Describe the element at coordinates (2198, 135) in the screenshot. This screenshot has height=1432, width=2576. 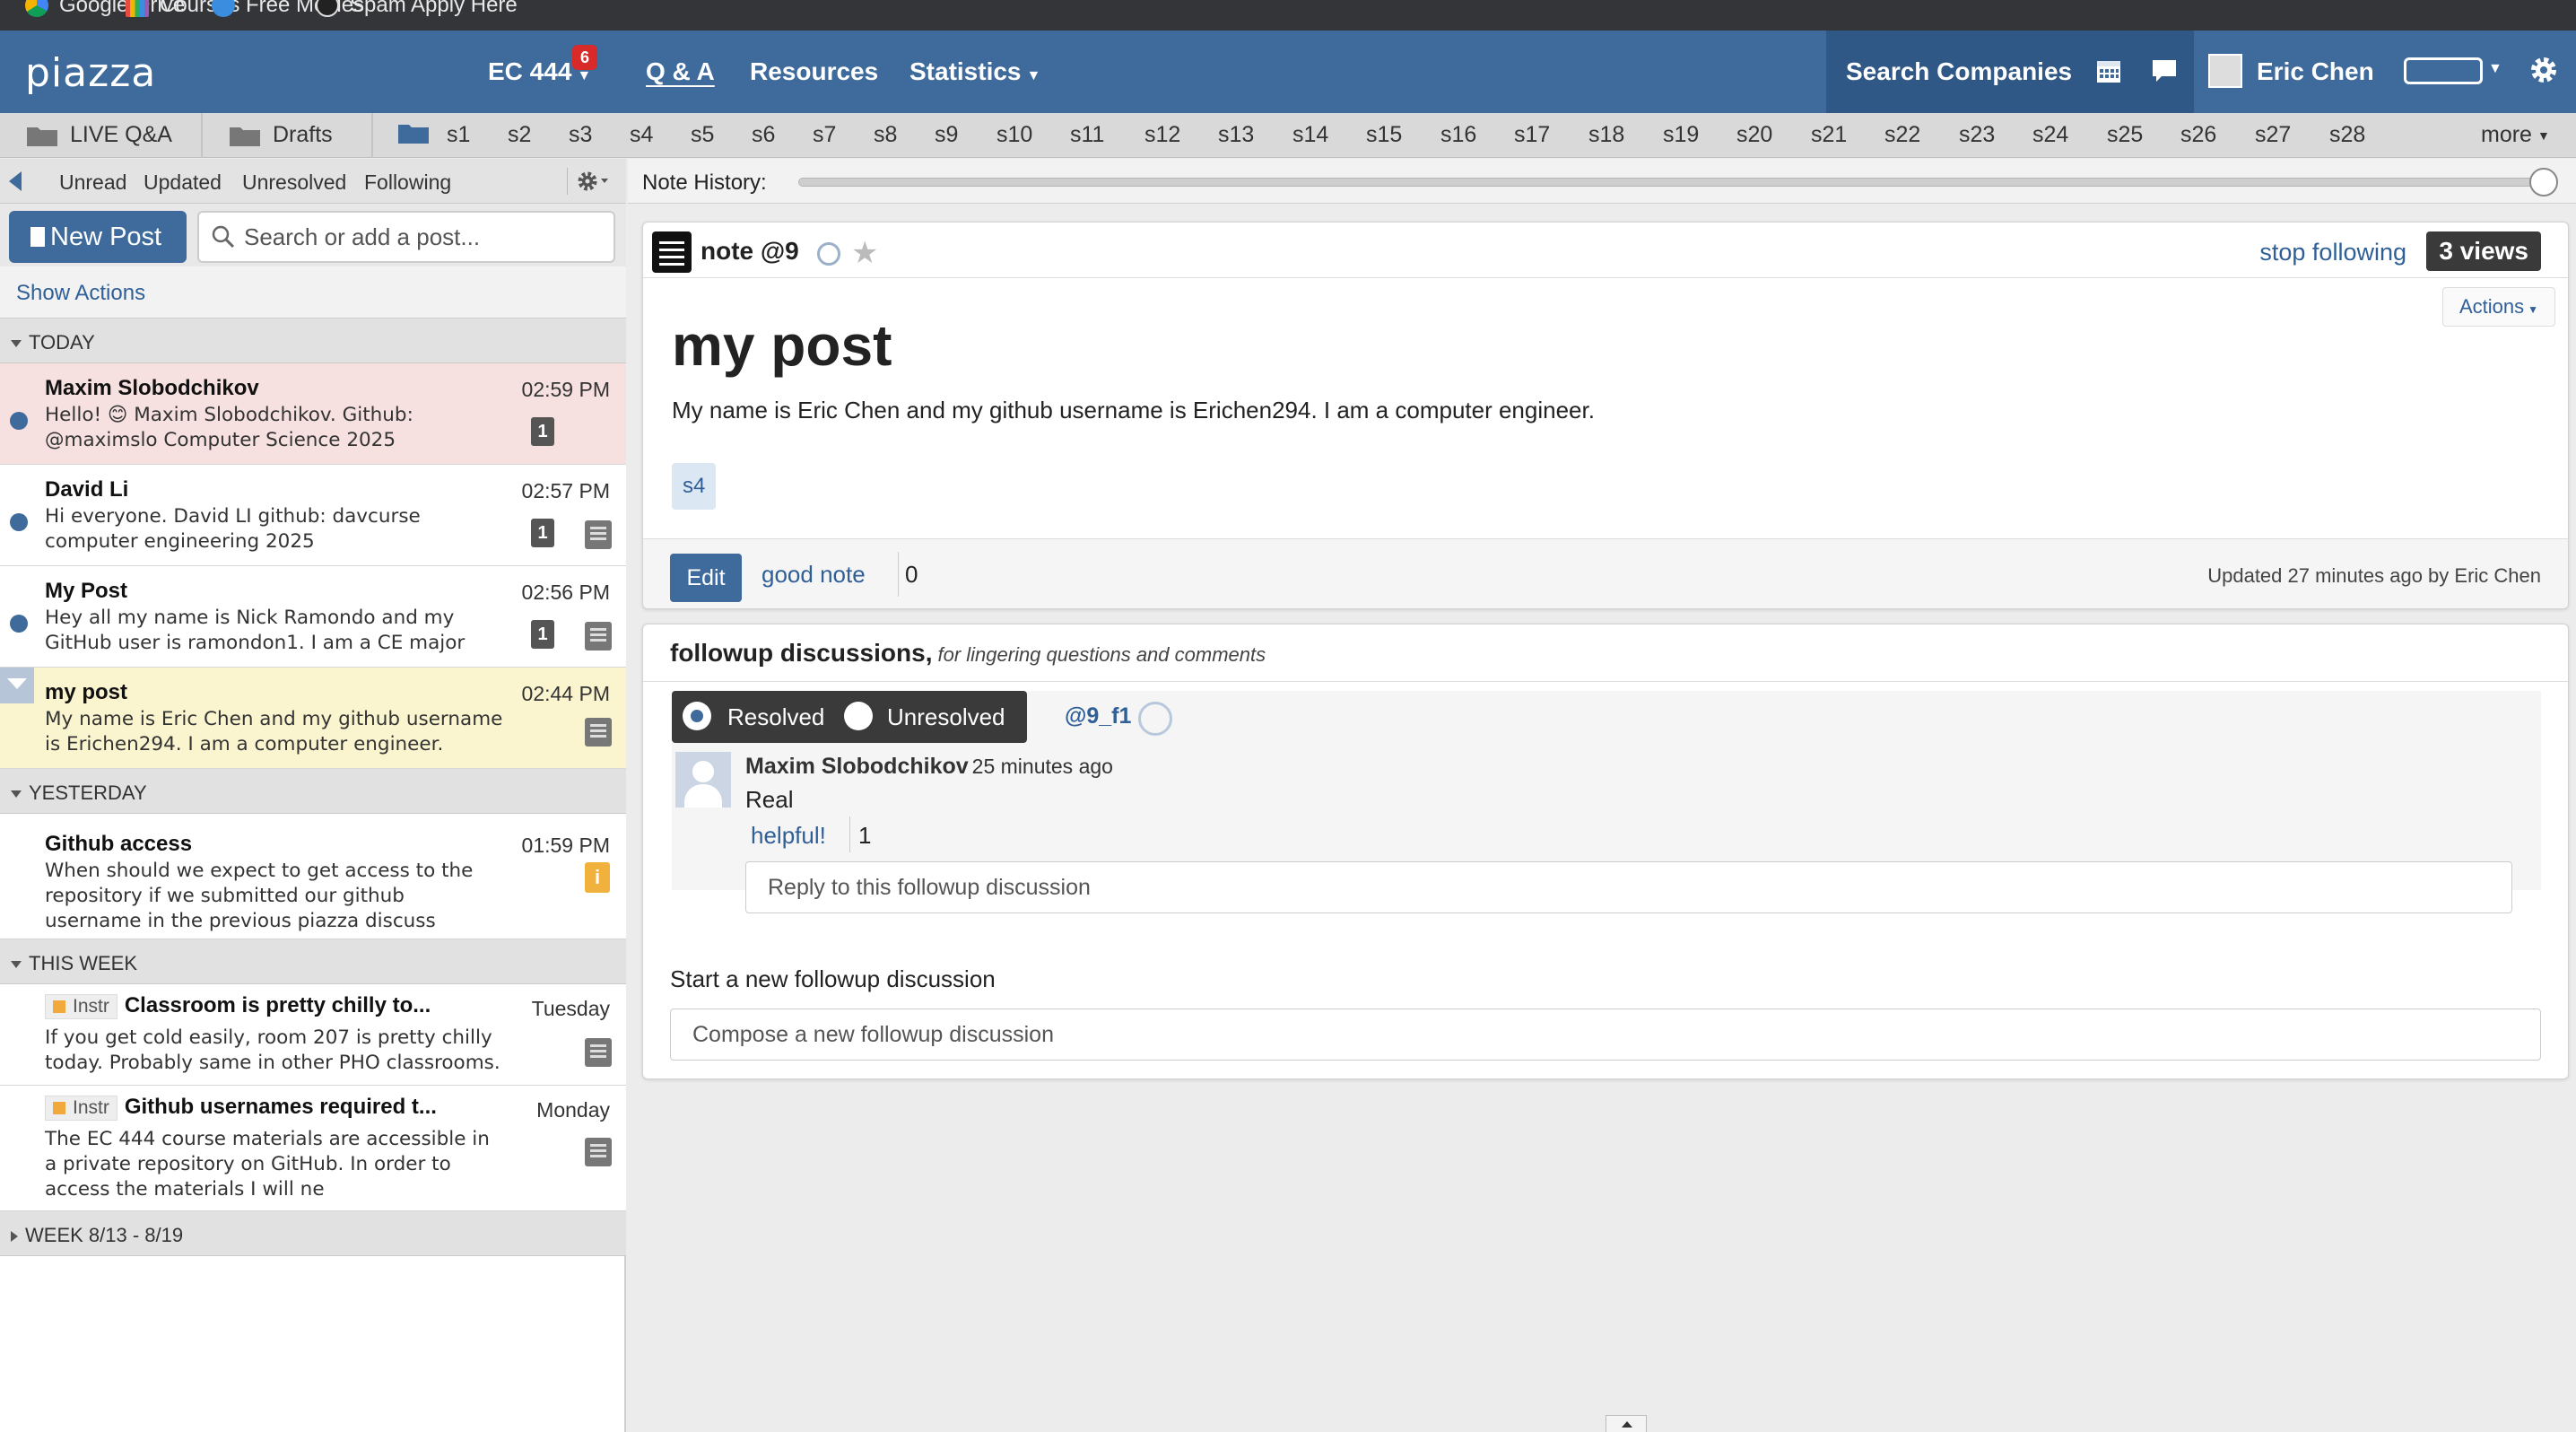
I see `folder-s26: s26` at that location.